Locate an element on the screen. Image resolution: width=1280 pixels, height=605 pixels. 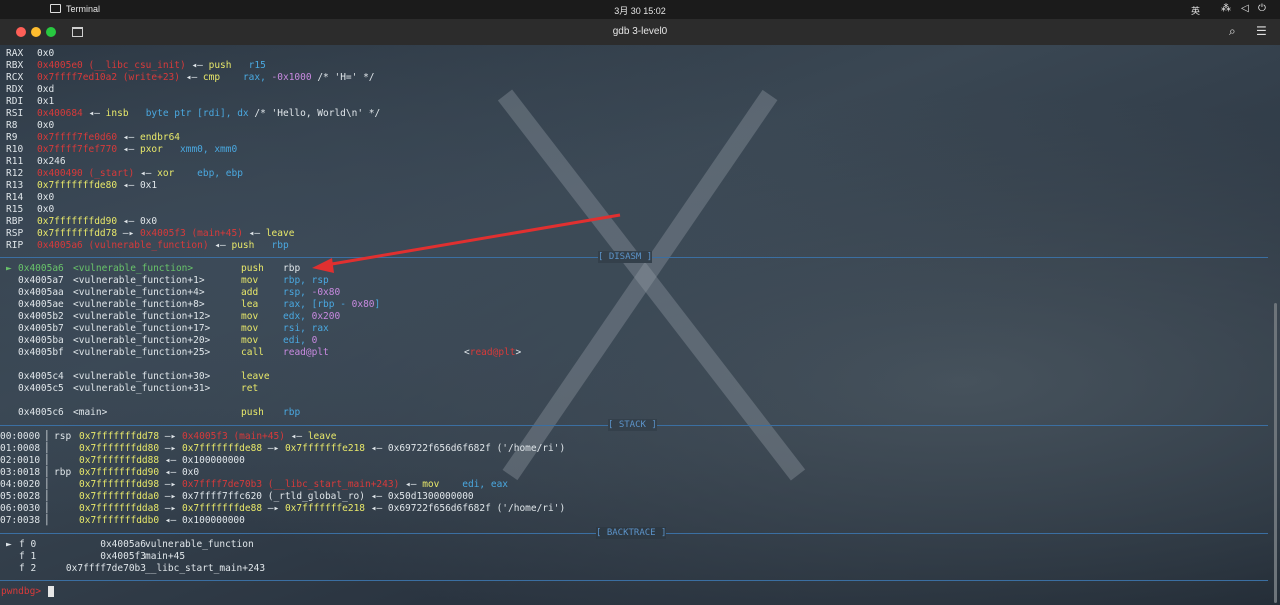
search-icon: ⌕ is located at coordinates (1232, 31).